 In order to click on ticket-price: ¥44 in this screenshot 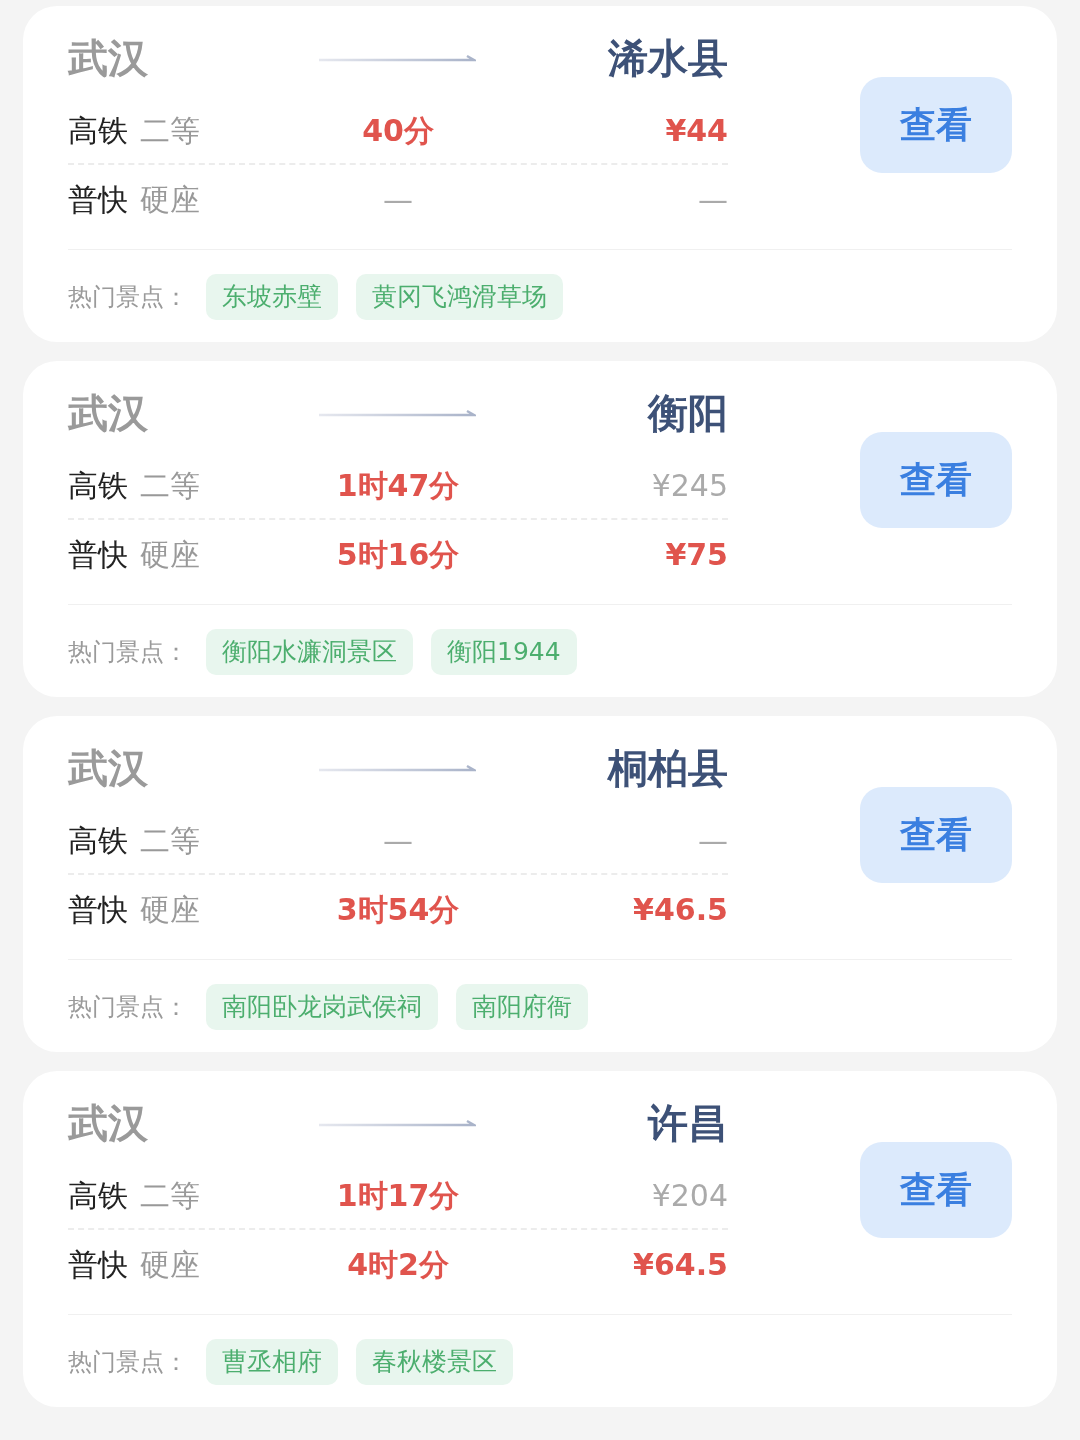, I will do `click(696, 130)`.